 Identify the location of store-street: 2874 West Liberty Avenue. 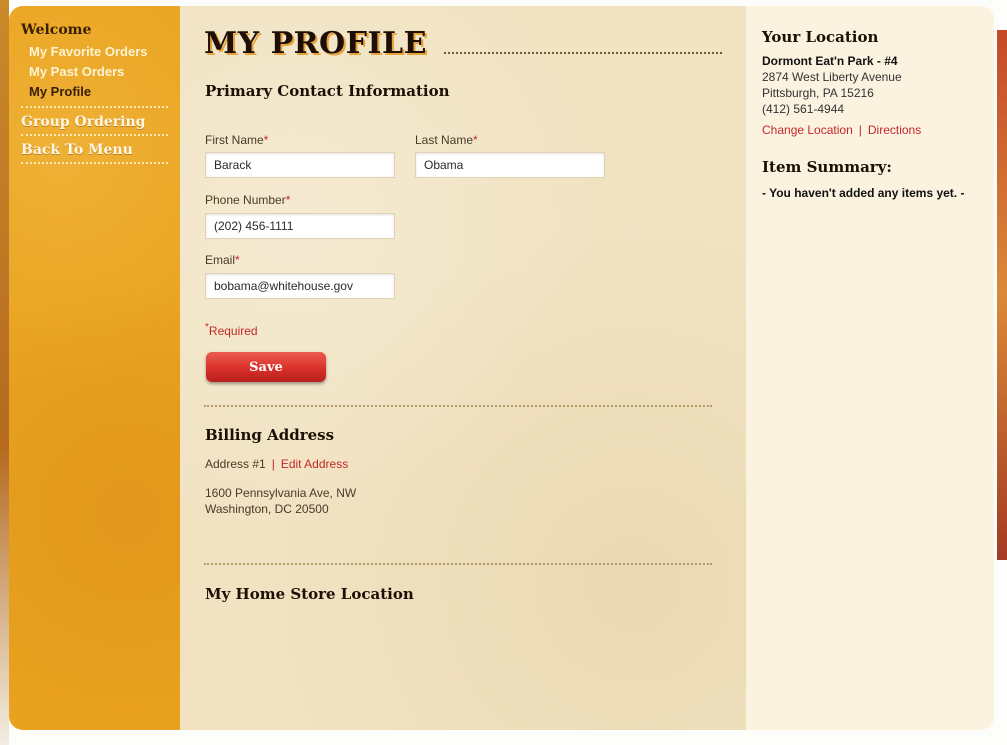
(832, 77).